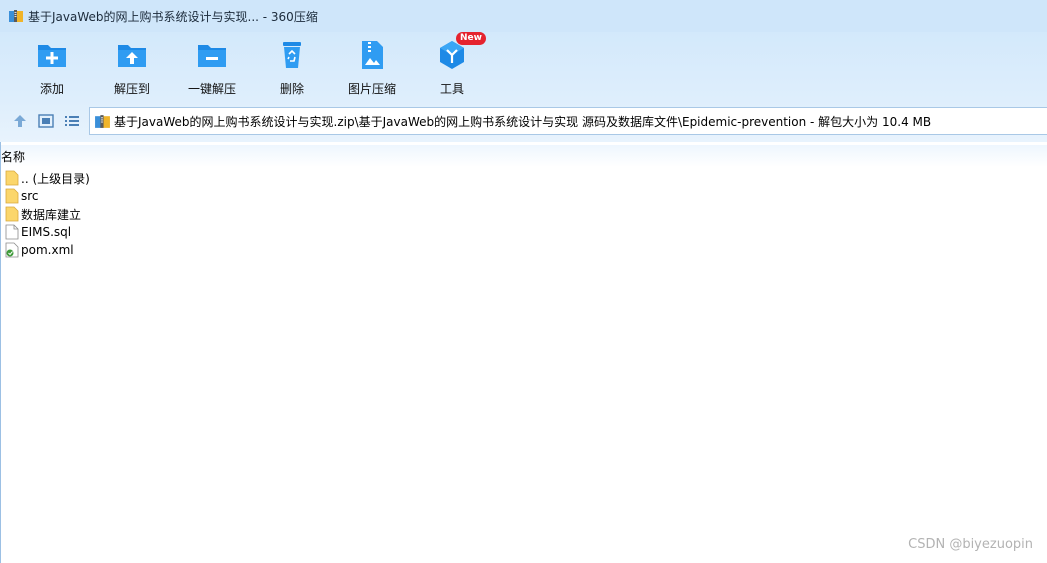  What do you see at coordinates (523, 16) in the screenshot?
I see `title-bar: 基于JavaWeb的网上购书系统设计与实现... - 360压缩` at bounding box center [523, 16].